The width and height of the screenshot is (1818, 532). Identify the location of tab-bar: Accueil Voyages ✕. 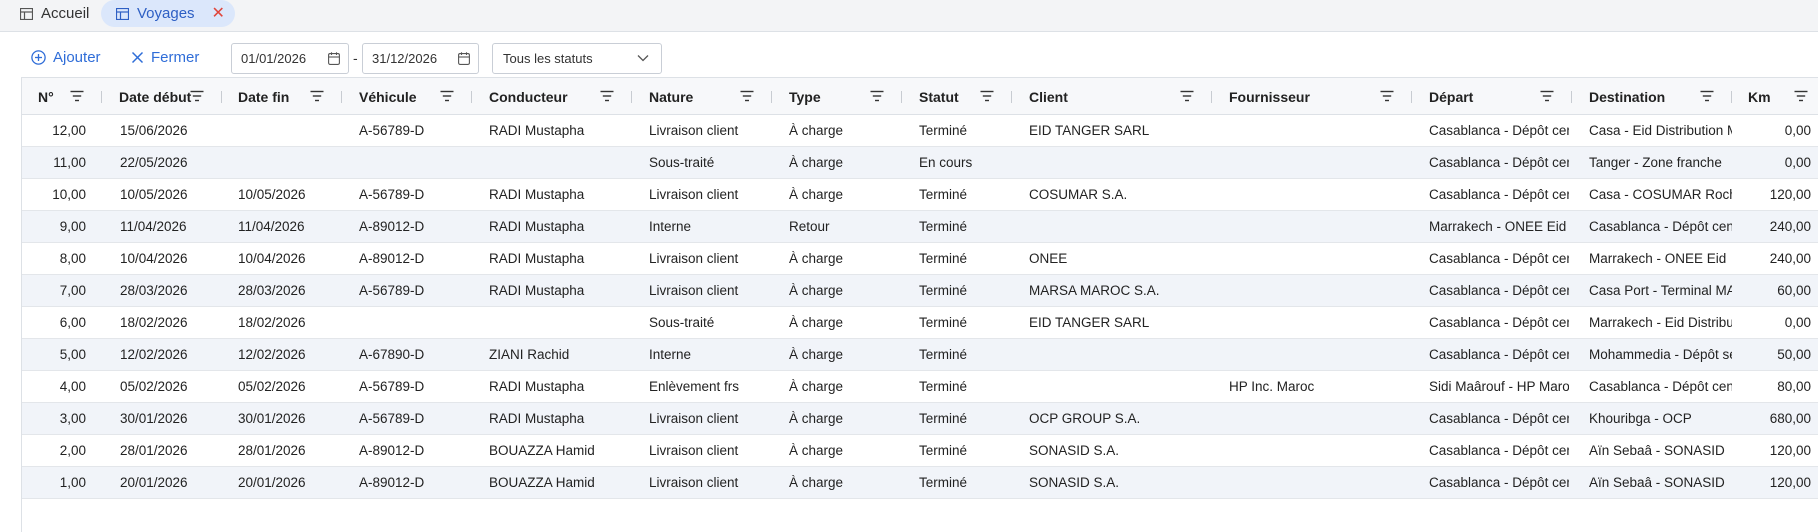
(909, 16).